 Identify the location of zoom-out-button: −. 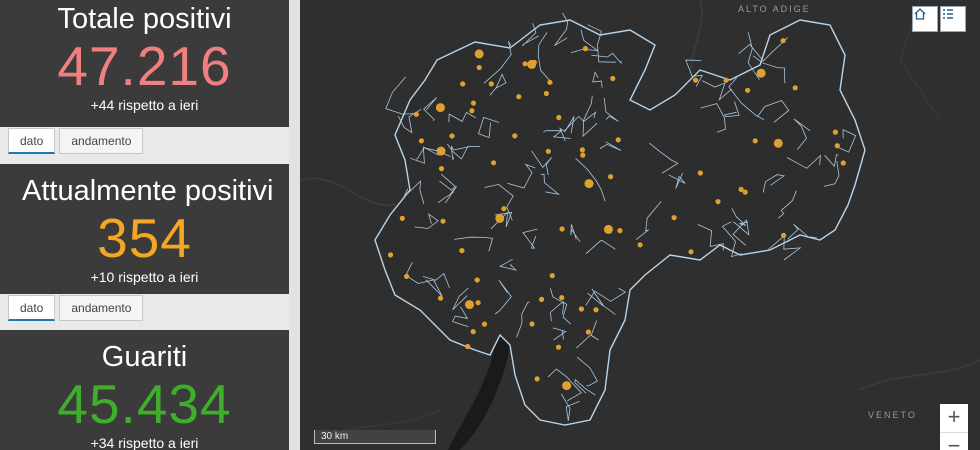
(954, 441).